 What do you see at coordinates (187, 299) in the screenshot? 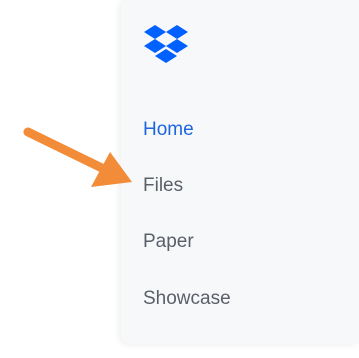
I see `sidebar-item-showcase: Showcase` at bounding box center [187, 299].